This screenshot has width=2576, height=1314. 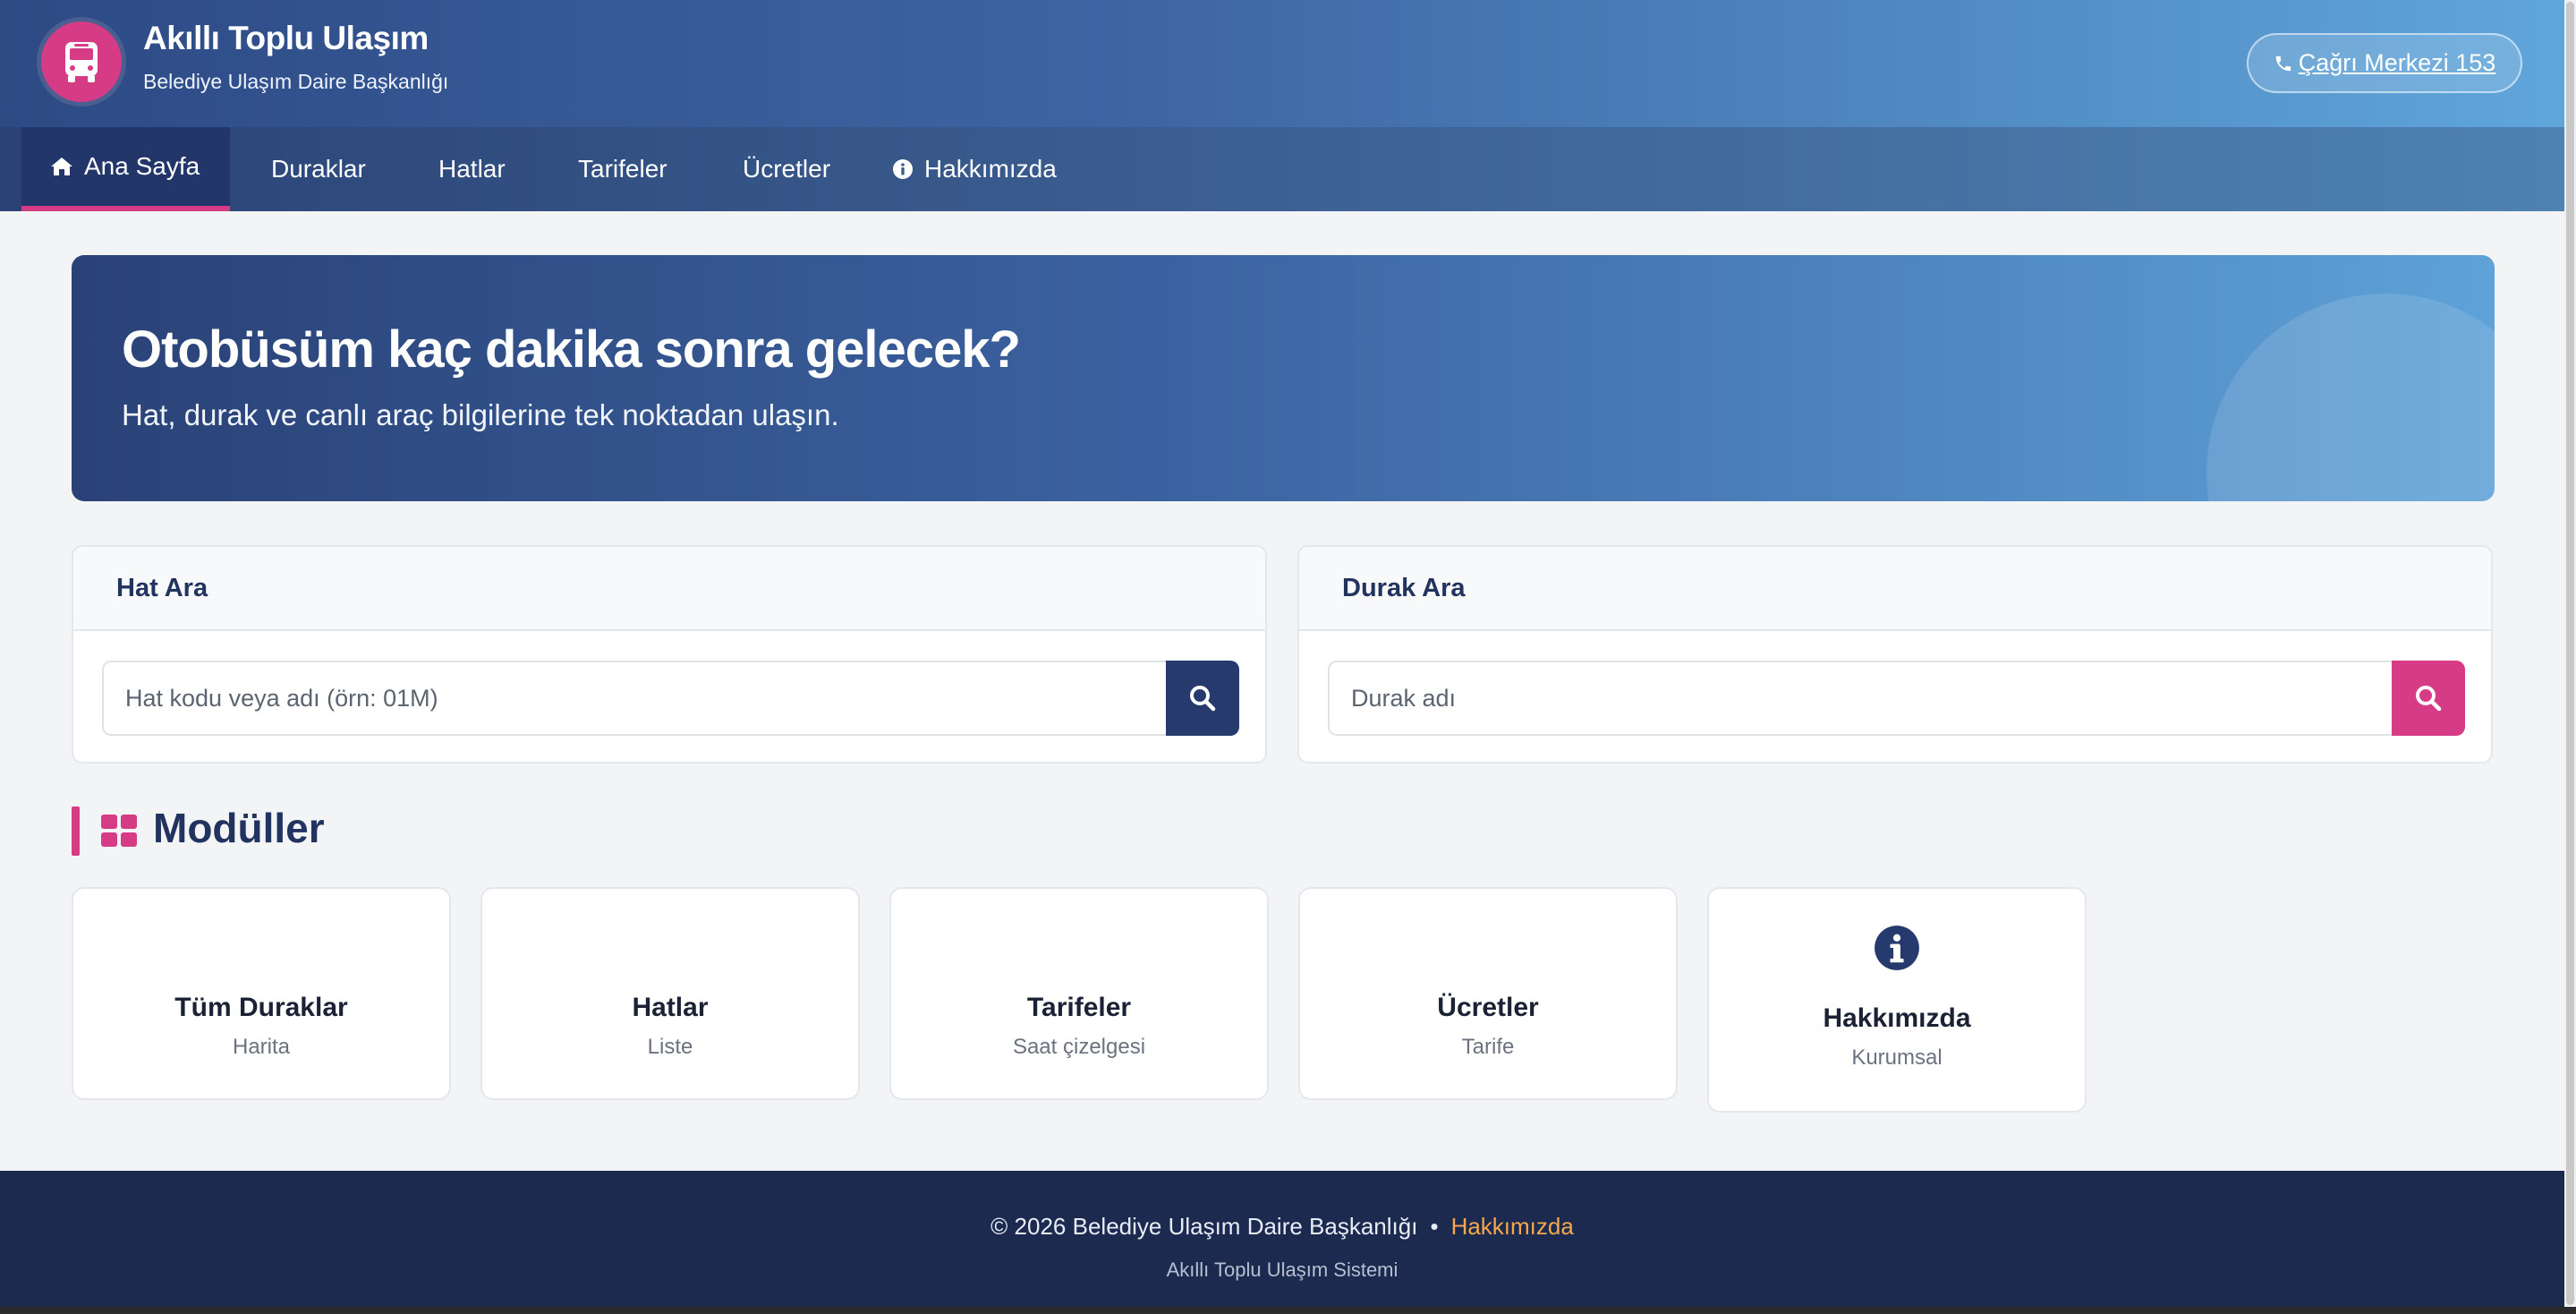 I want to click on module-subtitle: Liste, so click(x=670, y=1047).